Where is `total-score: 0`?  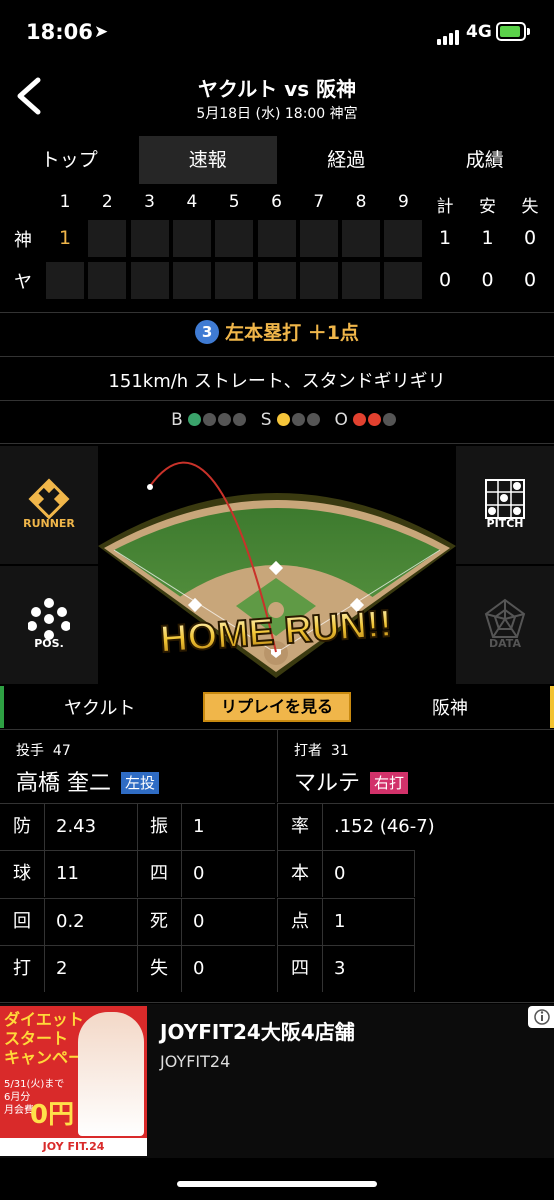 total-score: 0 is located at coordinates (530, 280).